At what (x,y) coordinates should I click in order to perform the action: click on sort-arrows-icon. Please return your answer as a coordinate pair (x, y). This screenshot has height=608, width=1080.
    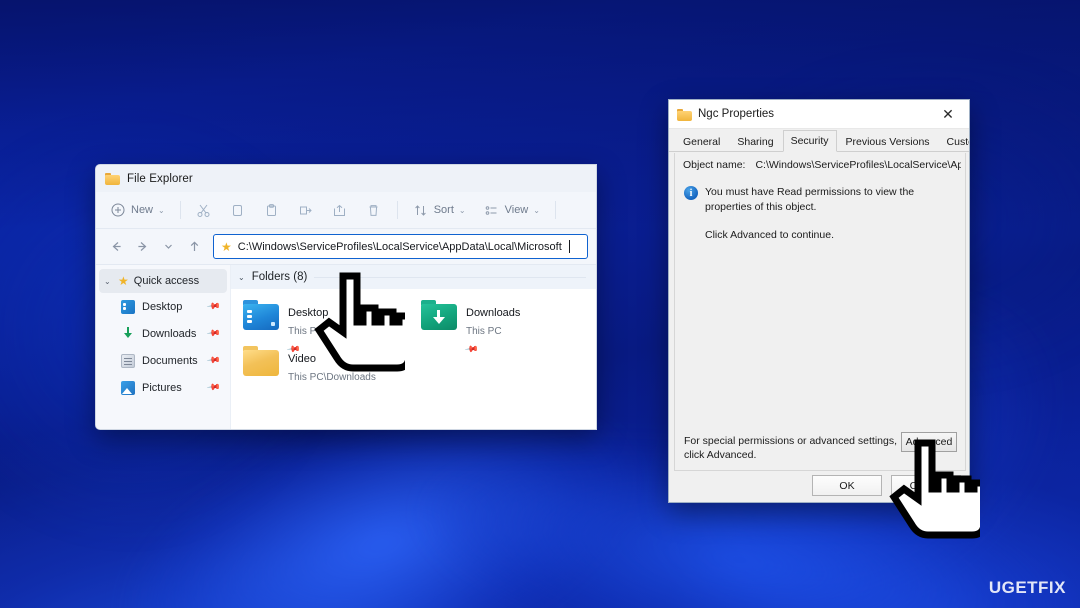
    Looking at the image, I should click on (421, 210).